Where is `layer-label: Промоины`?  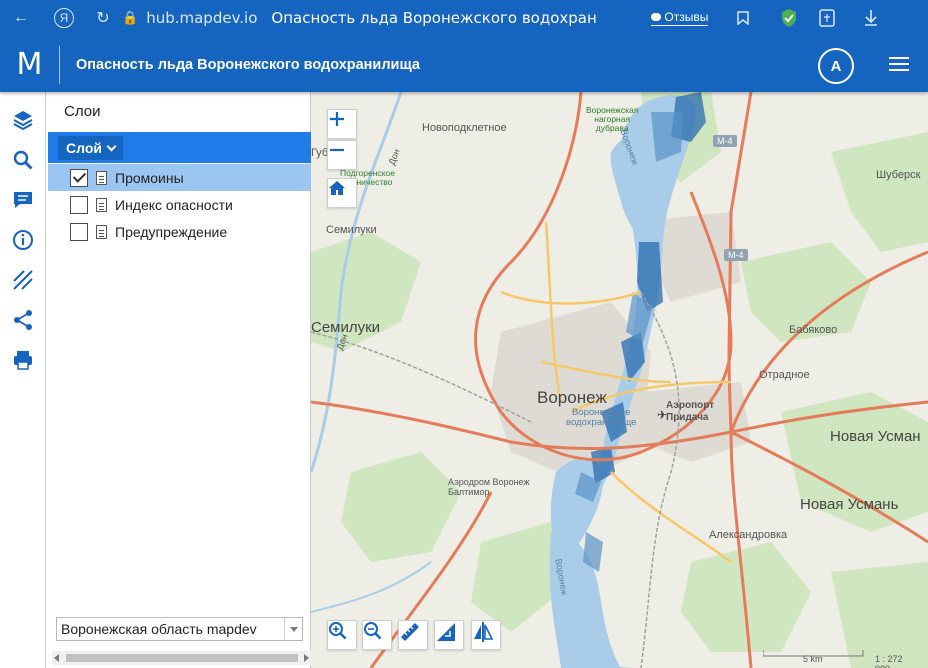
layer-label: Промоины is located at coordinates (149, 177).